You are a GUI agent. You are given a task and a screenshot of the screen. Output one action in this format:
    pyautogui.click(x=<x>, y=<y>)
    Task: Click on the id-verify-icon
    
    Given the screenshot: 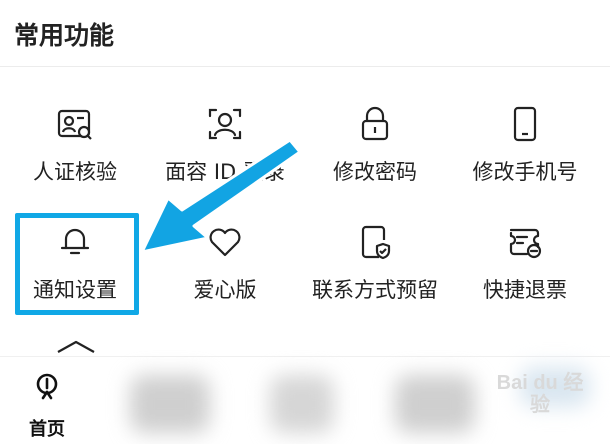 What is the action you would take?
    pyautogui.click(x=75, y=124)
    